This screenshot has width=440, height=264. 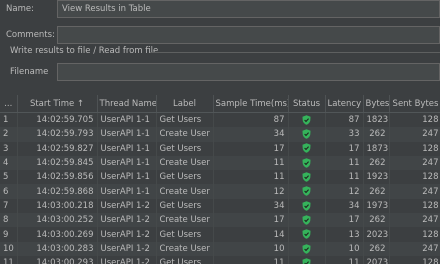 What do you see at coordinates (20, 9) in the screenshot?
I see `name-label: Name:` at bounding box center [20, 9].